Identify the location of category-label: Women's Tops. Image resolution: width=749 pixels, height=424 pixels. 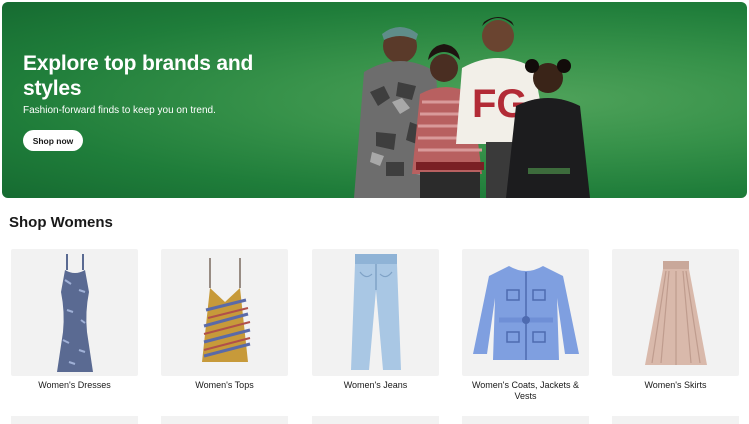
(224, 385).